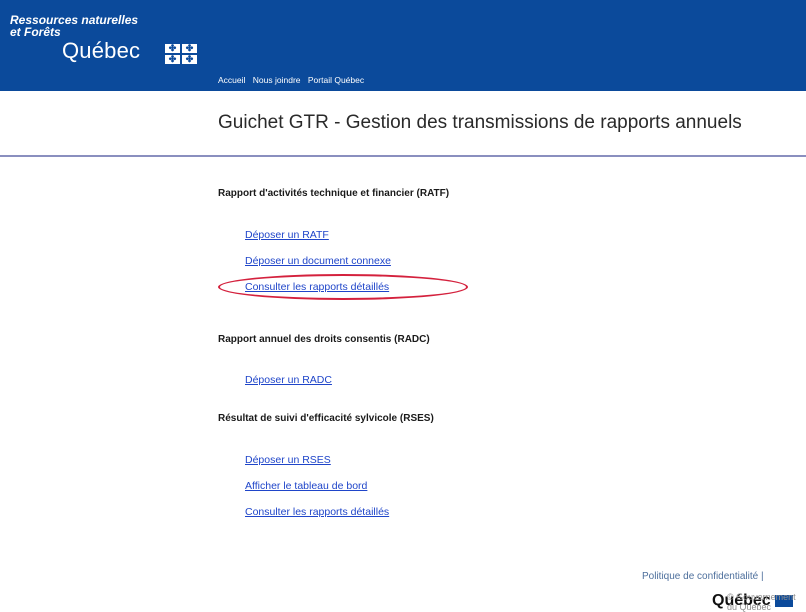  What do you see at coordinates (231, 80) in the screenshot?
I see `nav-link-accueil: Accueil` at bounding box center [231, 80].